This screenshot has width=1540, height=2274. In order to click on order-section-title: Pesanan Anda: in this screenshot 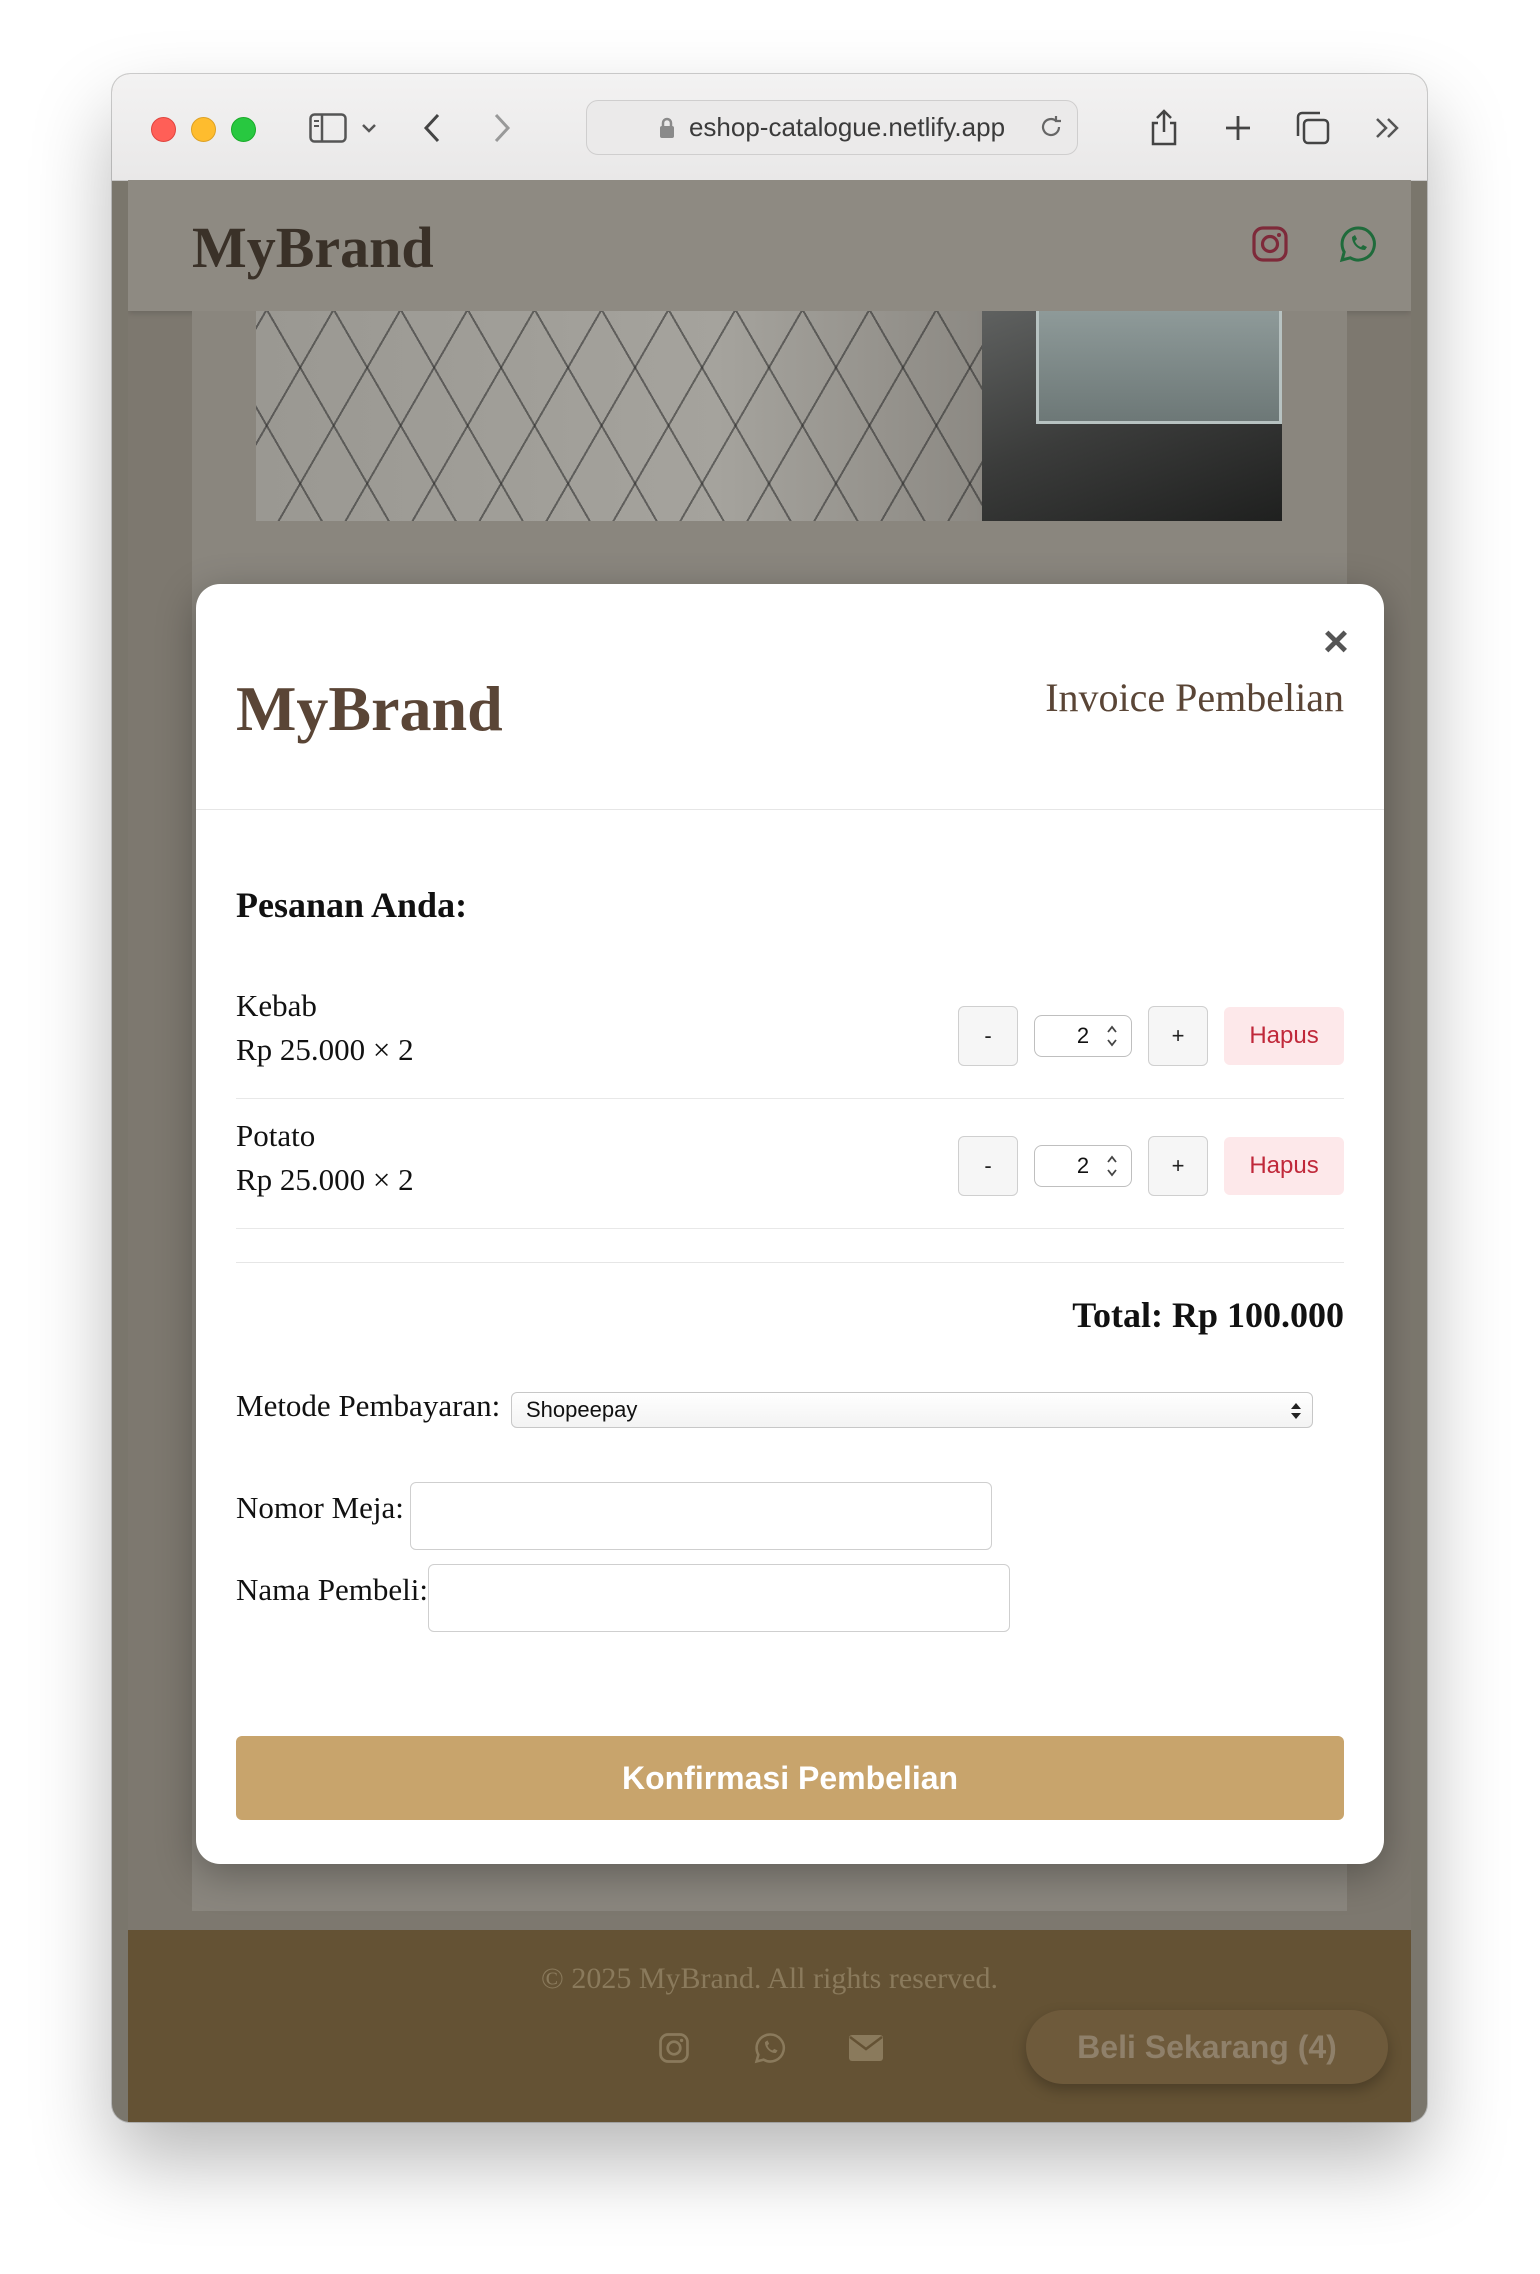, I will do `click(352, 905)`.